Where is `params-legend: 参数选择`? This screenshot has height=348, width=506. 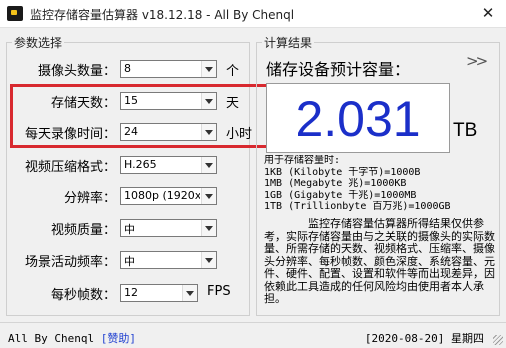 params-legend: 参数选择 is located at coordinates (38, 43).